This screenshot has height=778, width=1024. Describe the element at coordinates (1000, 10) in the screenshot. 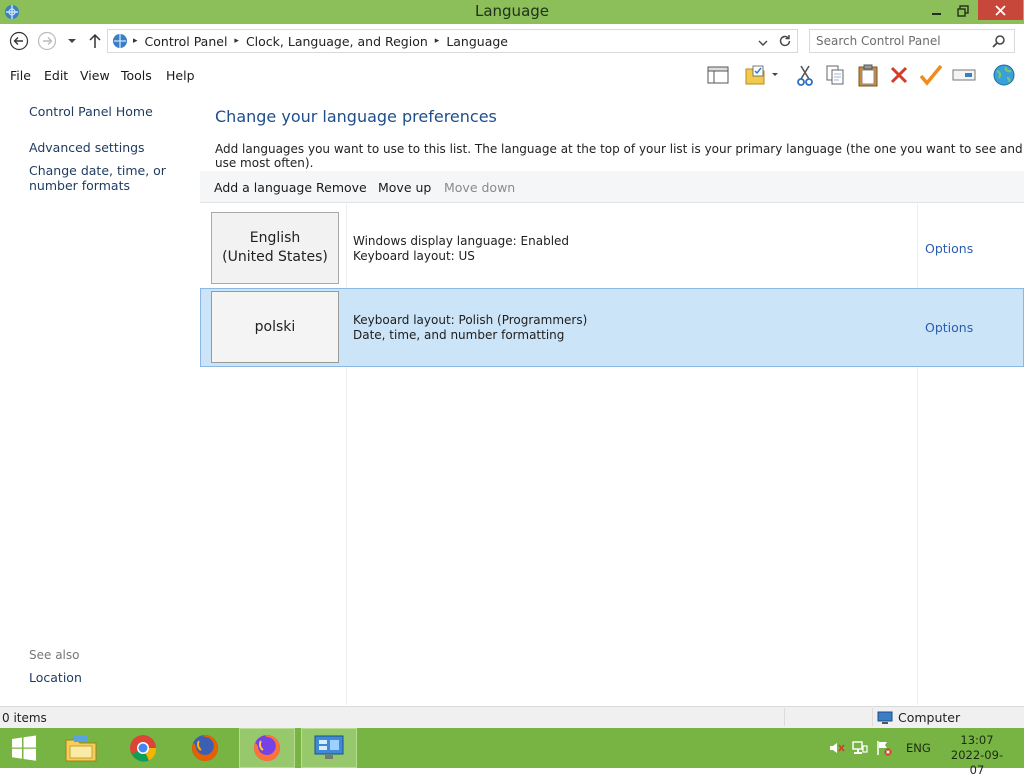

I see `close-button` at that location.